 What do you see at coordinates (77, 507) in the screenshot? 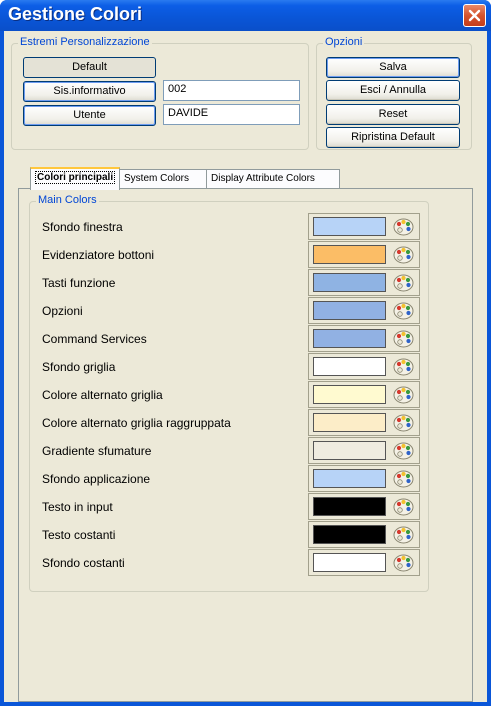
I see `color-row-label: Testo in input` at bounding box center [77, 507].